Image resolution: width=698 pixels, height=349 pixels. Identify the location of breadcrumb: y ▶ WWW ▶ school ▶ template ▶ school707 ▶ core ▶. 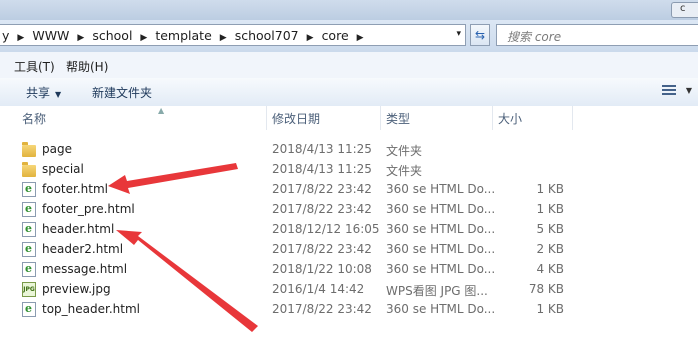
(185, 35).